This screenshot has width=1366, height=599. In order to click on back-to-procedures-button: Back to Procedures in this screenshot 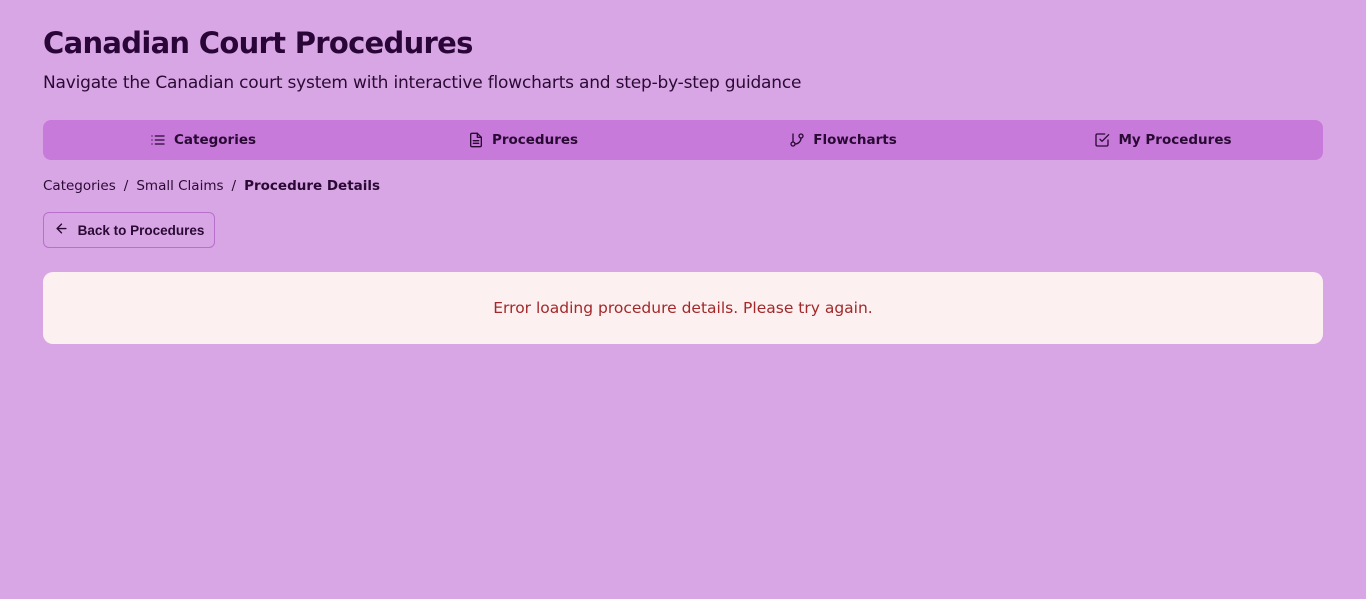, I will do `click(129, 230)`.